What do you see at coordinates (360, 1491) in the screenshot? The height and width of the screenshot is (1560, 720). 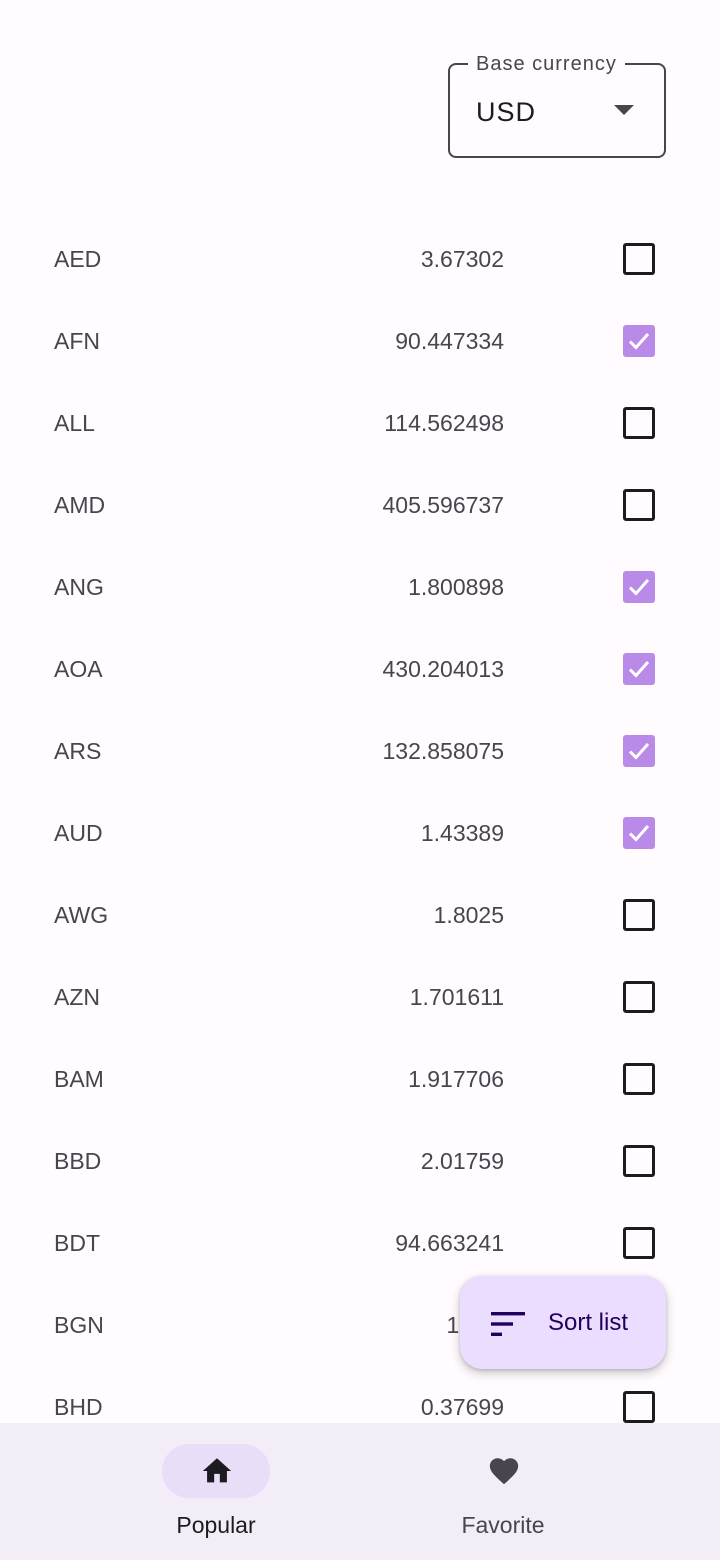 I see `bottom-navigation: Popular Favorite` at bounding box center [360, 1491].